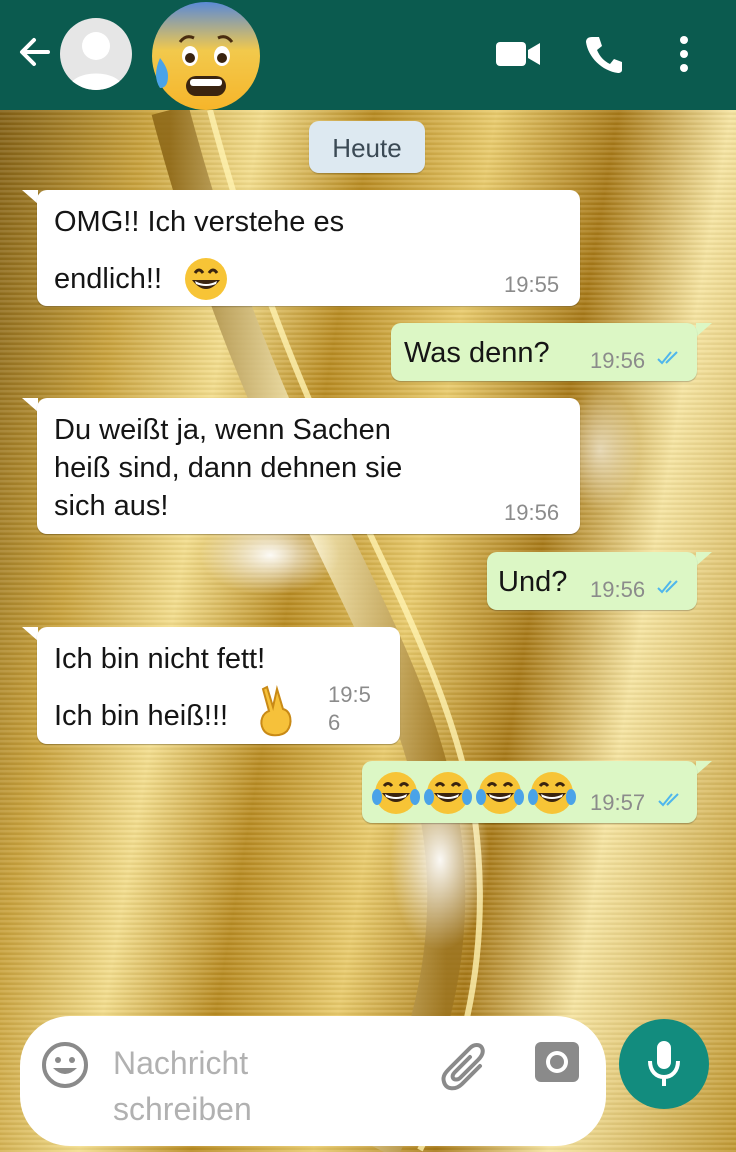 The image size is (736, 1152). I want to click on message-outgoing: Was denn? 19:56, so click(544, 352).